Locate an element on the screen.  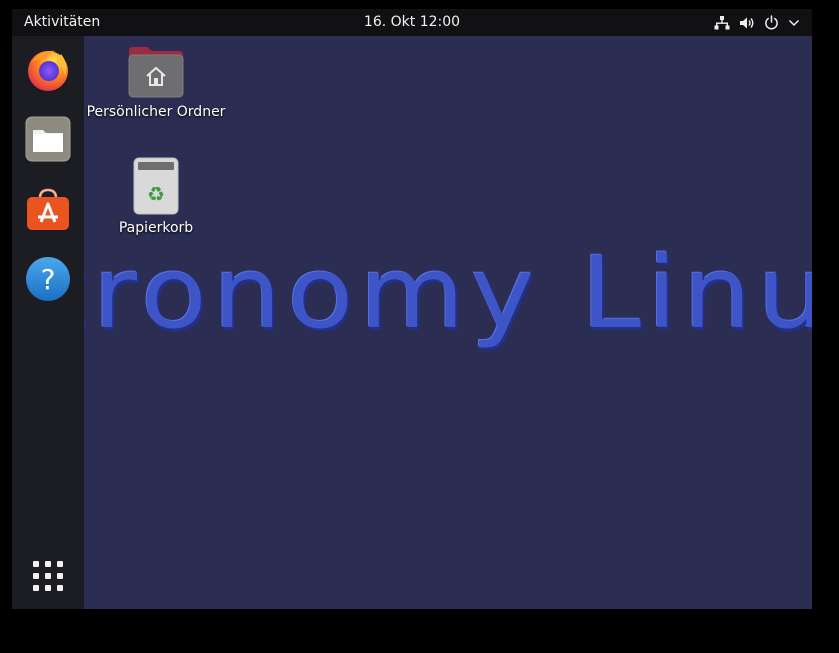
dock-item-help: ? is located at coordinates (48, 279).